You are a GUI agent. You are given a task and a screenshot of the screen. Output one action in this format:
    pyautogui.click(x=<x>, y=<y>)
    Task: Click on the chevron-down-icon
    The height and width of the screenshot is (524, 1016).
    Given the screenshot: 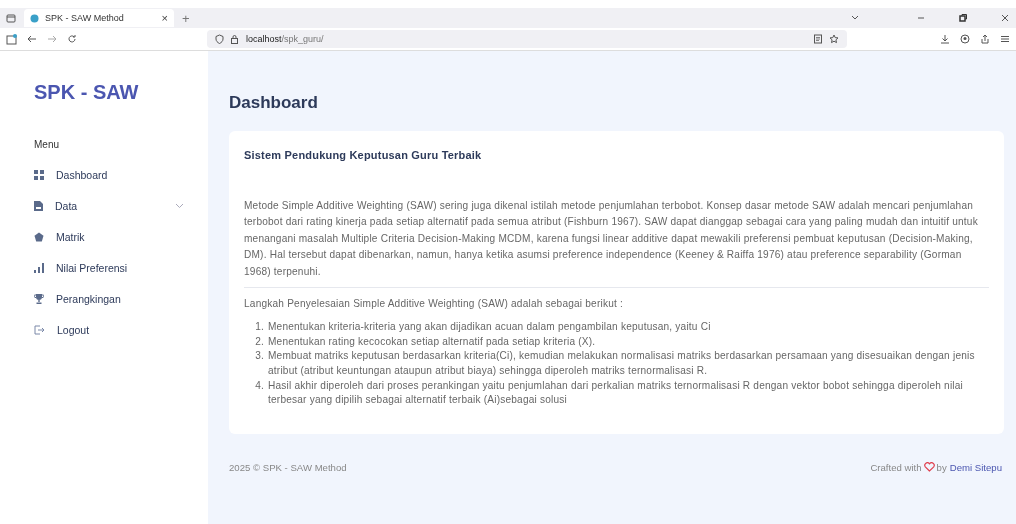 What is the action you would take?
    pyautogui.click(x=179, y=206)
    